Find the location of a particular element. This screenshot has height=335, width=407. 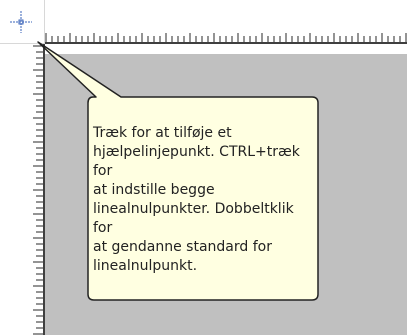

vertical-ruler is located at coordinates (22, 189).